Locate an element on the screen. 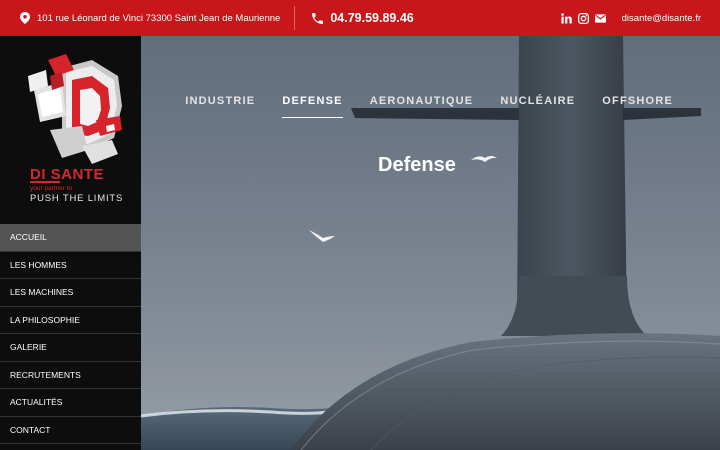 The width and height of the screenshot is (720, 450). sidebar-item-galerie: Galerie is located at coordinates (70, 348).